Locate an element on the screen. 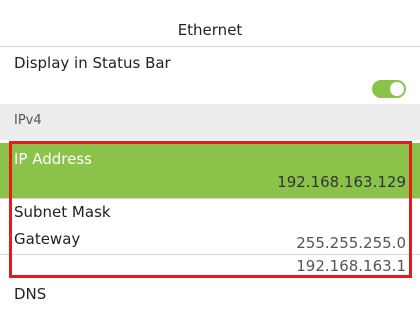  dns-label: DNS is located at coordinates (30, 294).